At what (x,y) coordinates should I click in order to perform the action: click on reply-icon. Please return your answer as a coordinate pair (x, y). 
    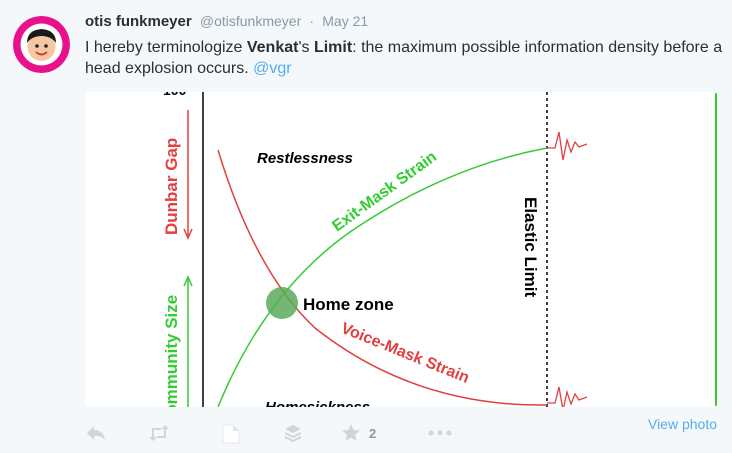
    Looking at the image, I should click on (96, 433).